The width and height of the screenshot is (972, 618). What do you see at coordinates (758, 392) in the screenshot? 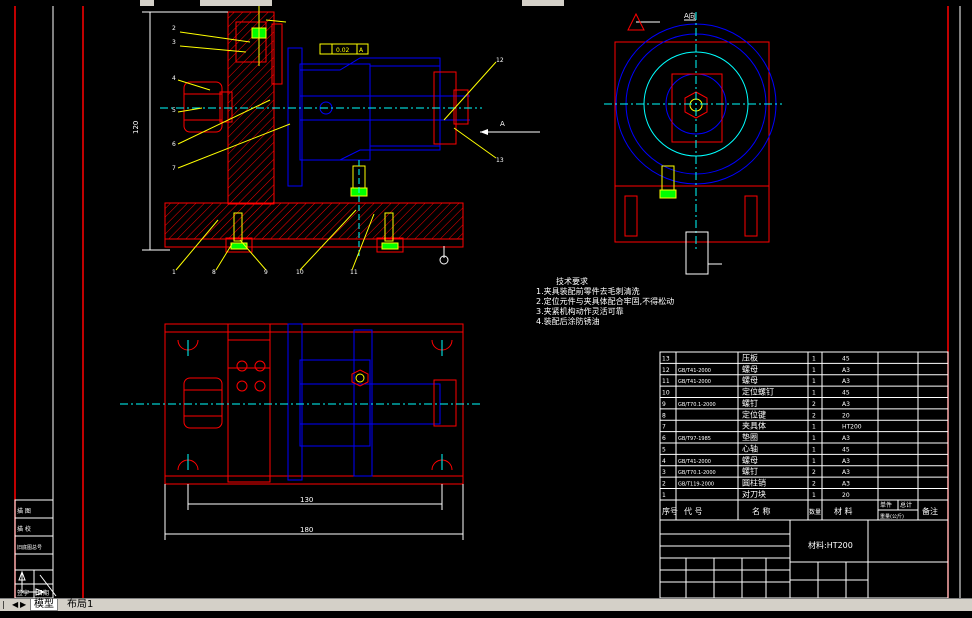
I see `parts-cell-name: 定位螺钉` at bounding box center [758, 392].